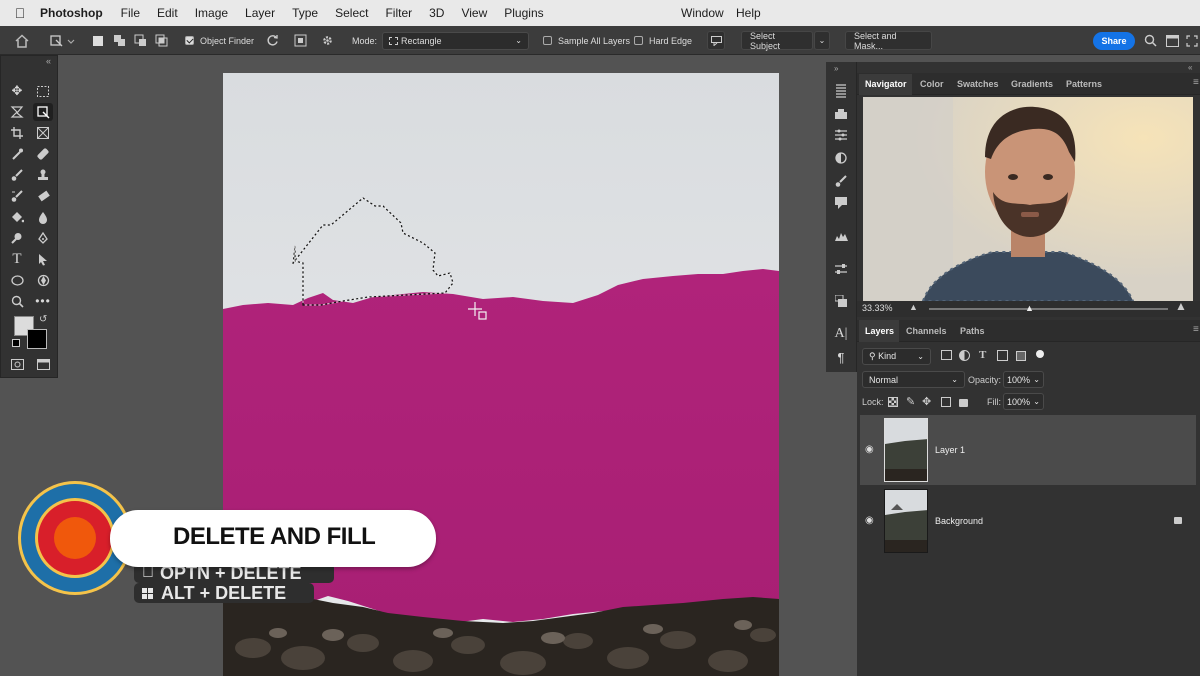 The width and height of the screenshot is (1200, 676). Describe the element at coordinates (119, 40) in the screenshot. I see `add-selection-icon` at that location.